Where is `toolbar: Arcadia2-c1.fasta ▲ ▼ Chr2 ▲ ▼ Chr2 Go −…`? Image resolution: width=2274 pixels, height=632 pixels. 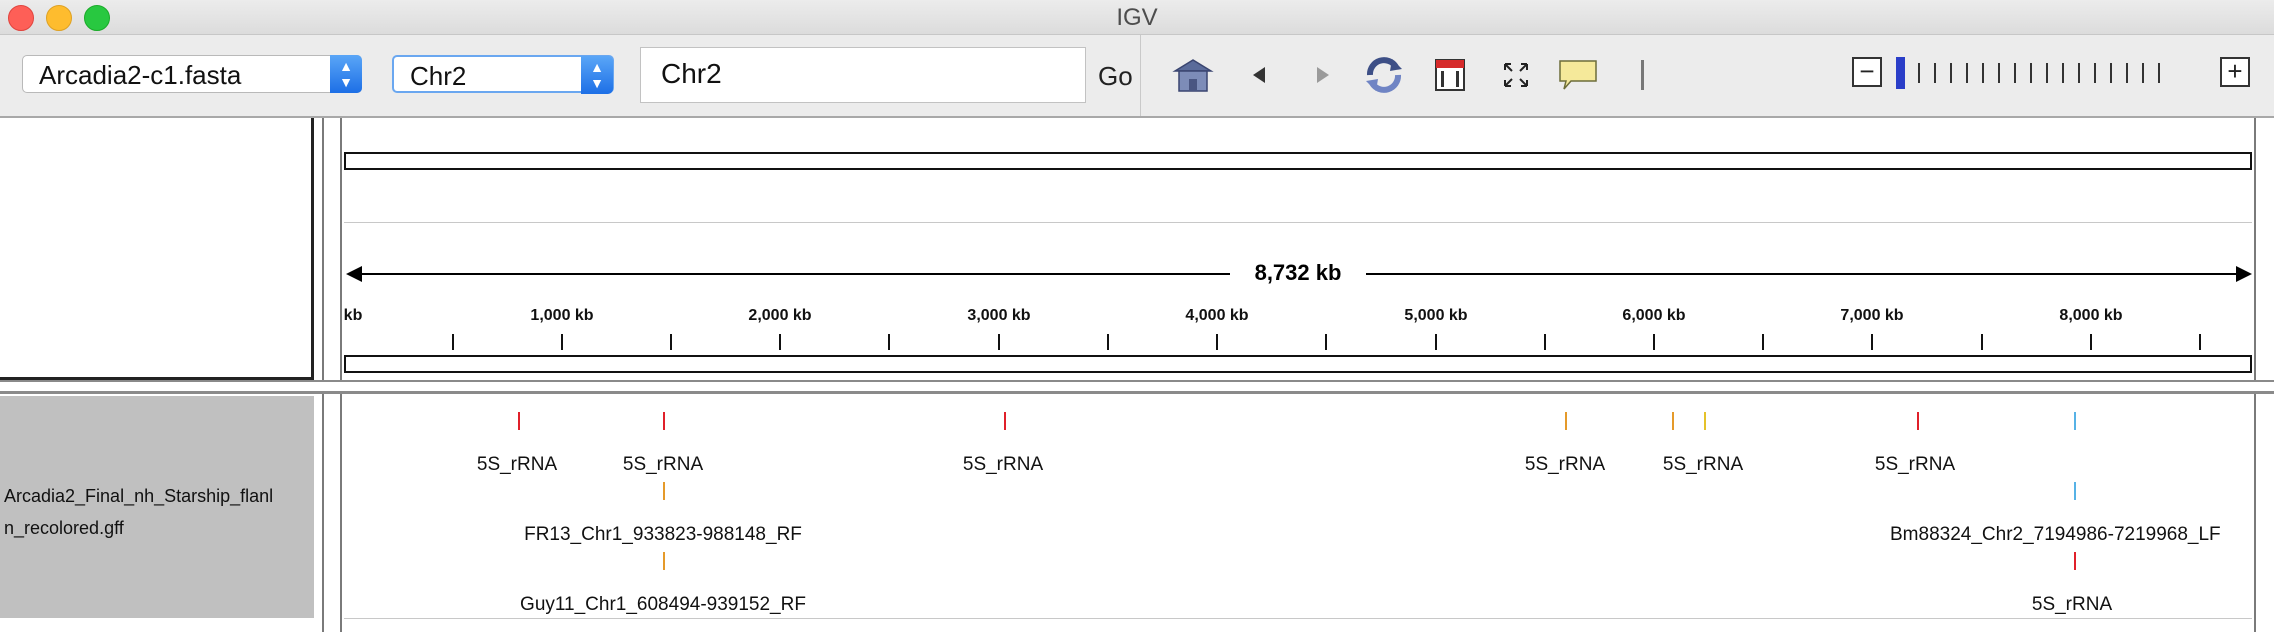
toolbar: Arcadia2-c1.fasta ▲ ▼ Chr2 ▲ ▼ Chr2 Go −… is located at coordinates (1137, 76).